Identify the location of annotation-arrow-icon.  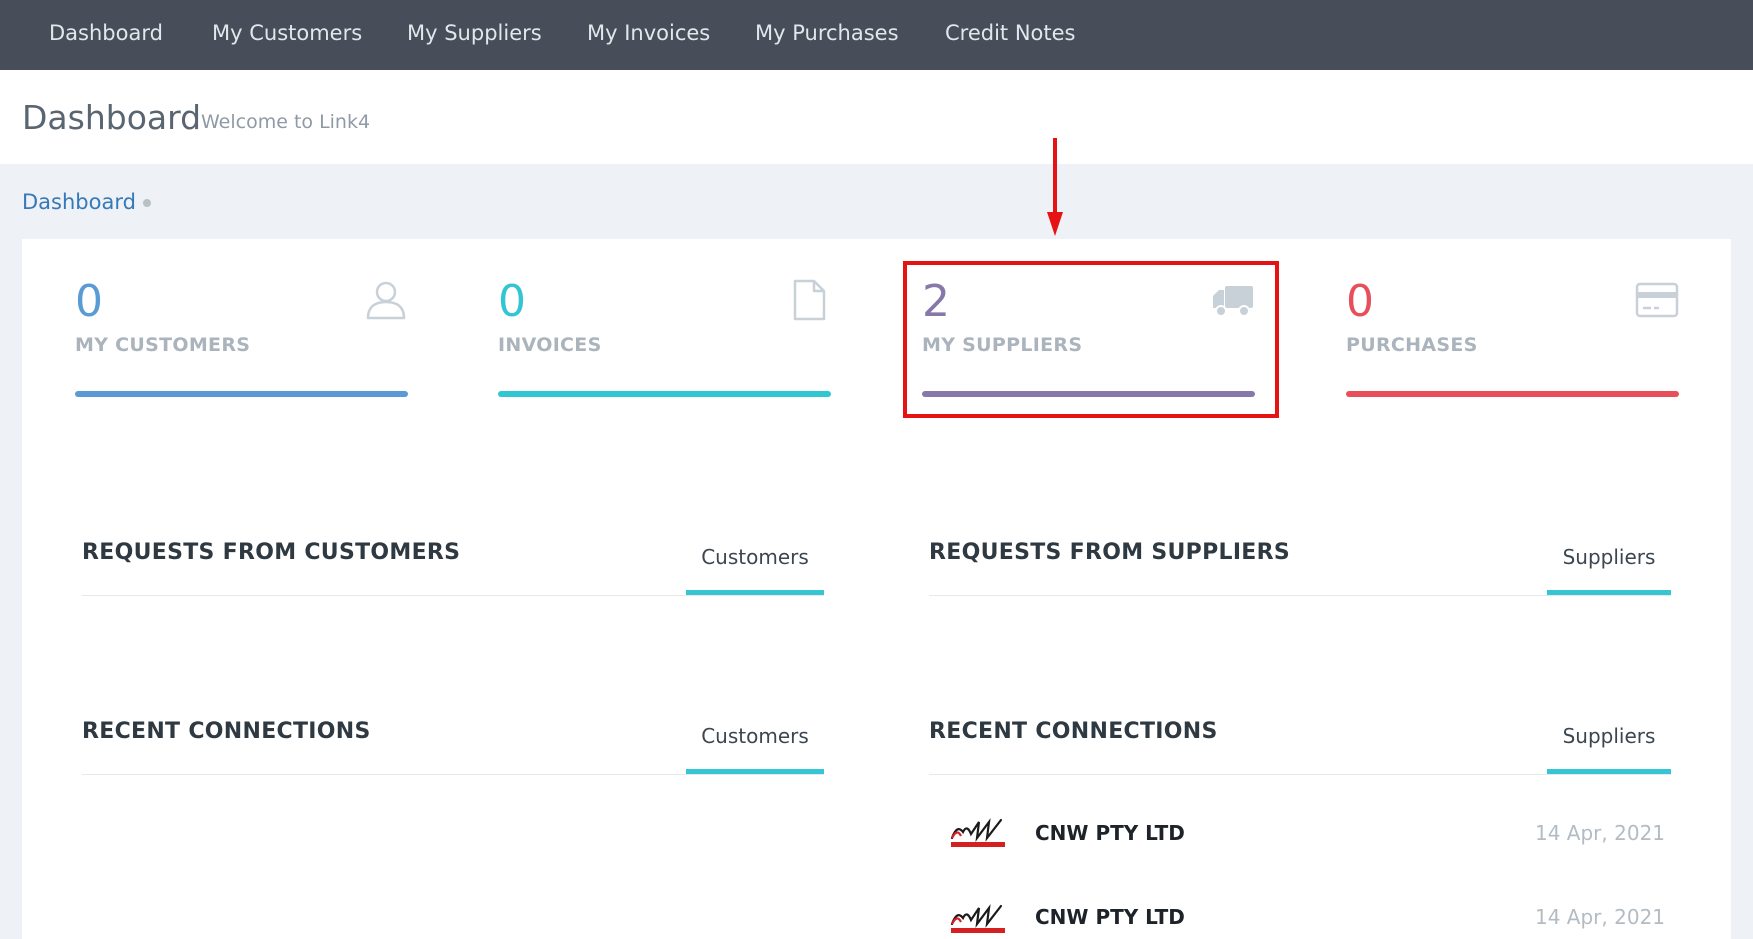
(1055, 187).